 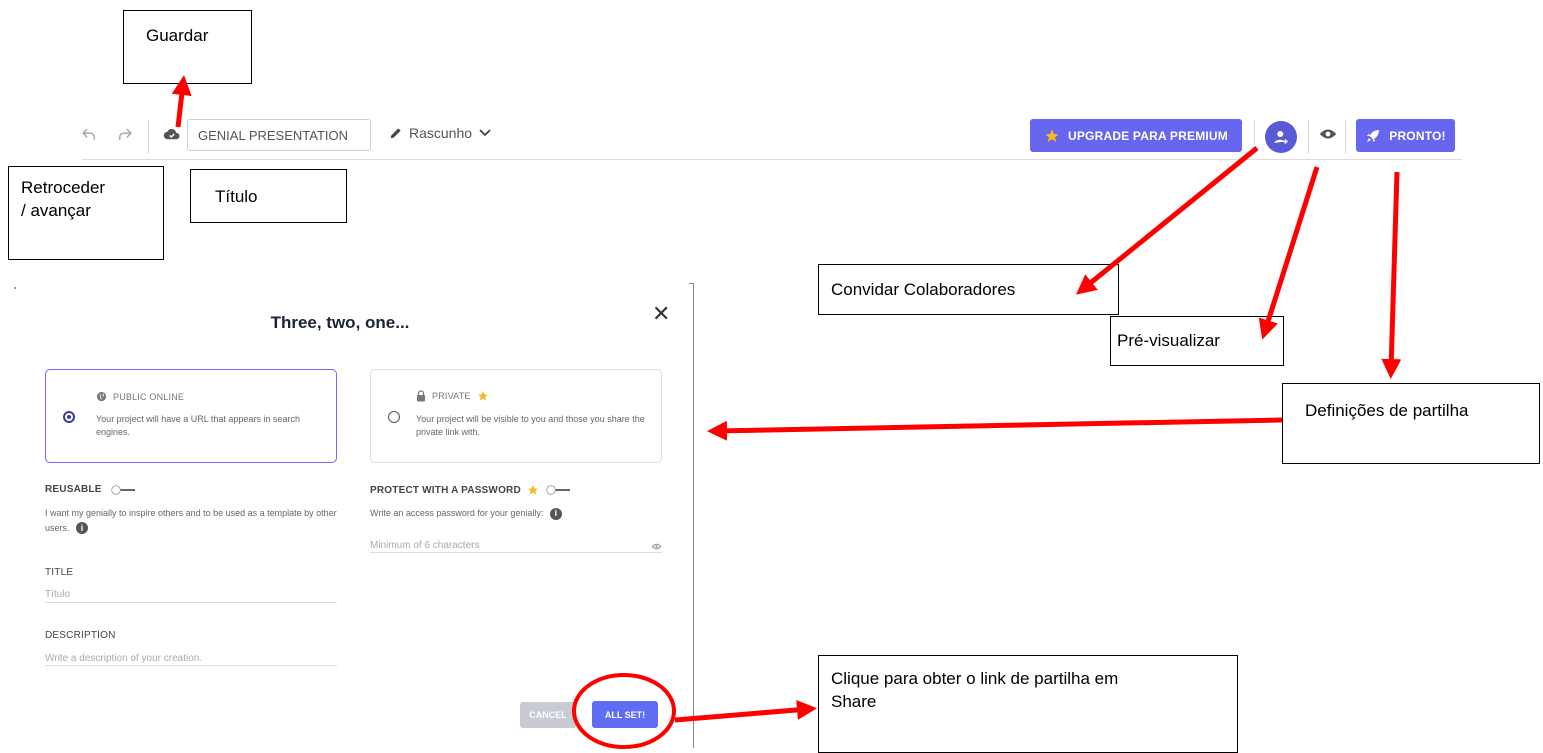 I want to click on arrow-share-settings, so click(x=995, y=429).